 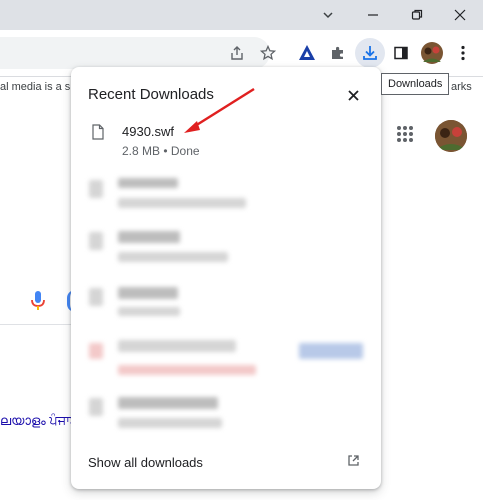 I want to click on minimize-button, so click(x=373, y=15).